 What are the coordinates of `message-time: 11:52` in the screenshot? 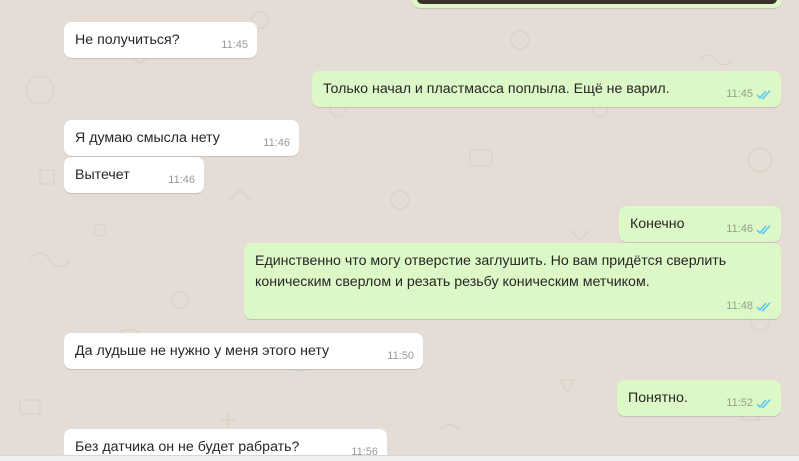 It's located at (739, 403).